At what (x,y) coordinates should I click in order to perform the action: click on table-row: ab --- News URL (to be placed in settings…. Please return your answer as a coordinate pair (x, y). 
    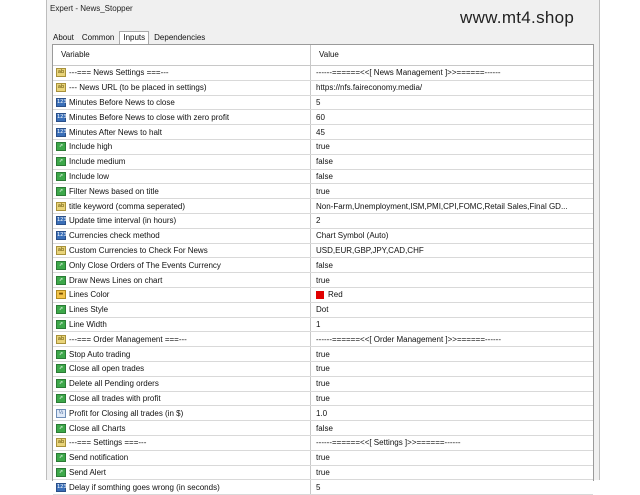
    Looking at the image, I should click on (323, 88).